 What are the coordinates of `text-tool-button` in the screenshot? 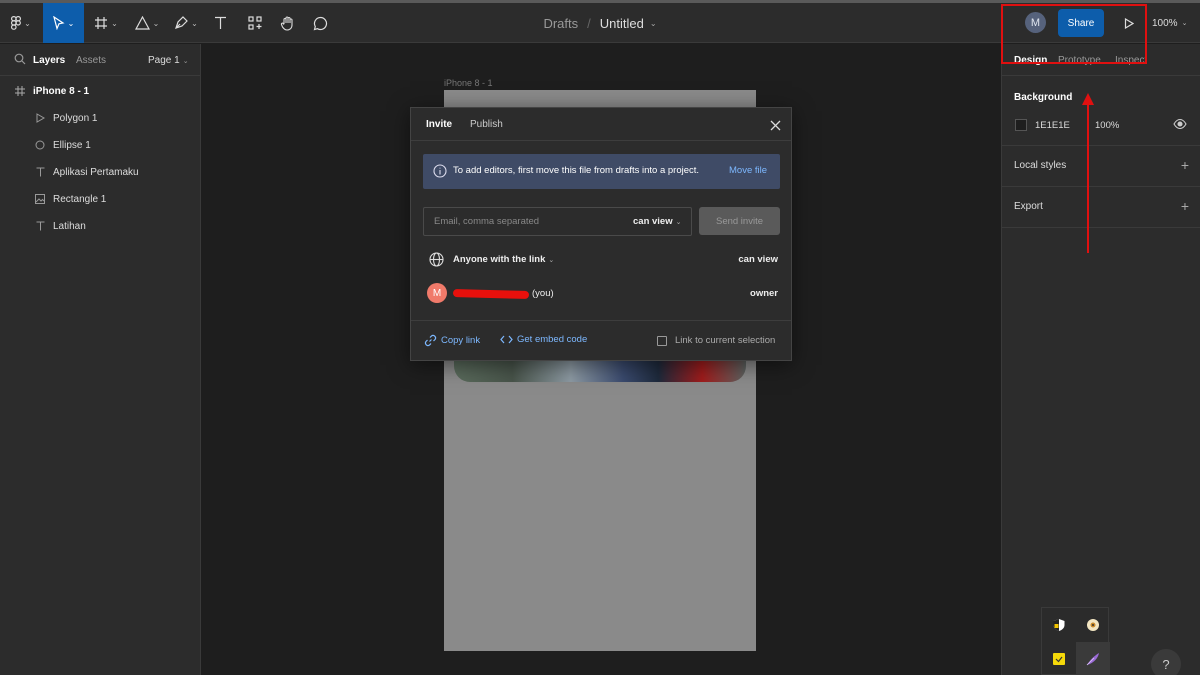 It's located at (220, 23).